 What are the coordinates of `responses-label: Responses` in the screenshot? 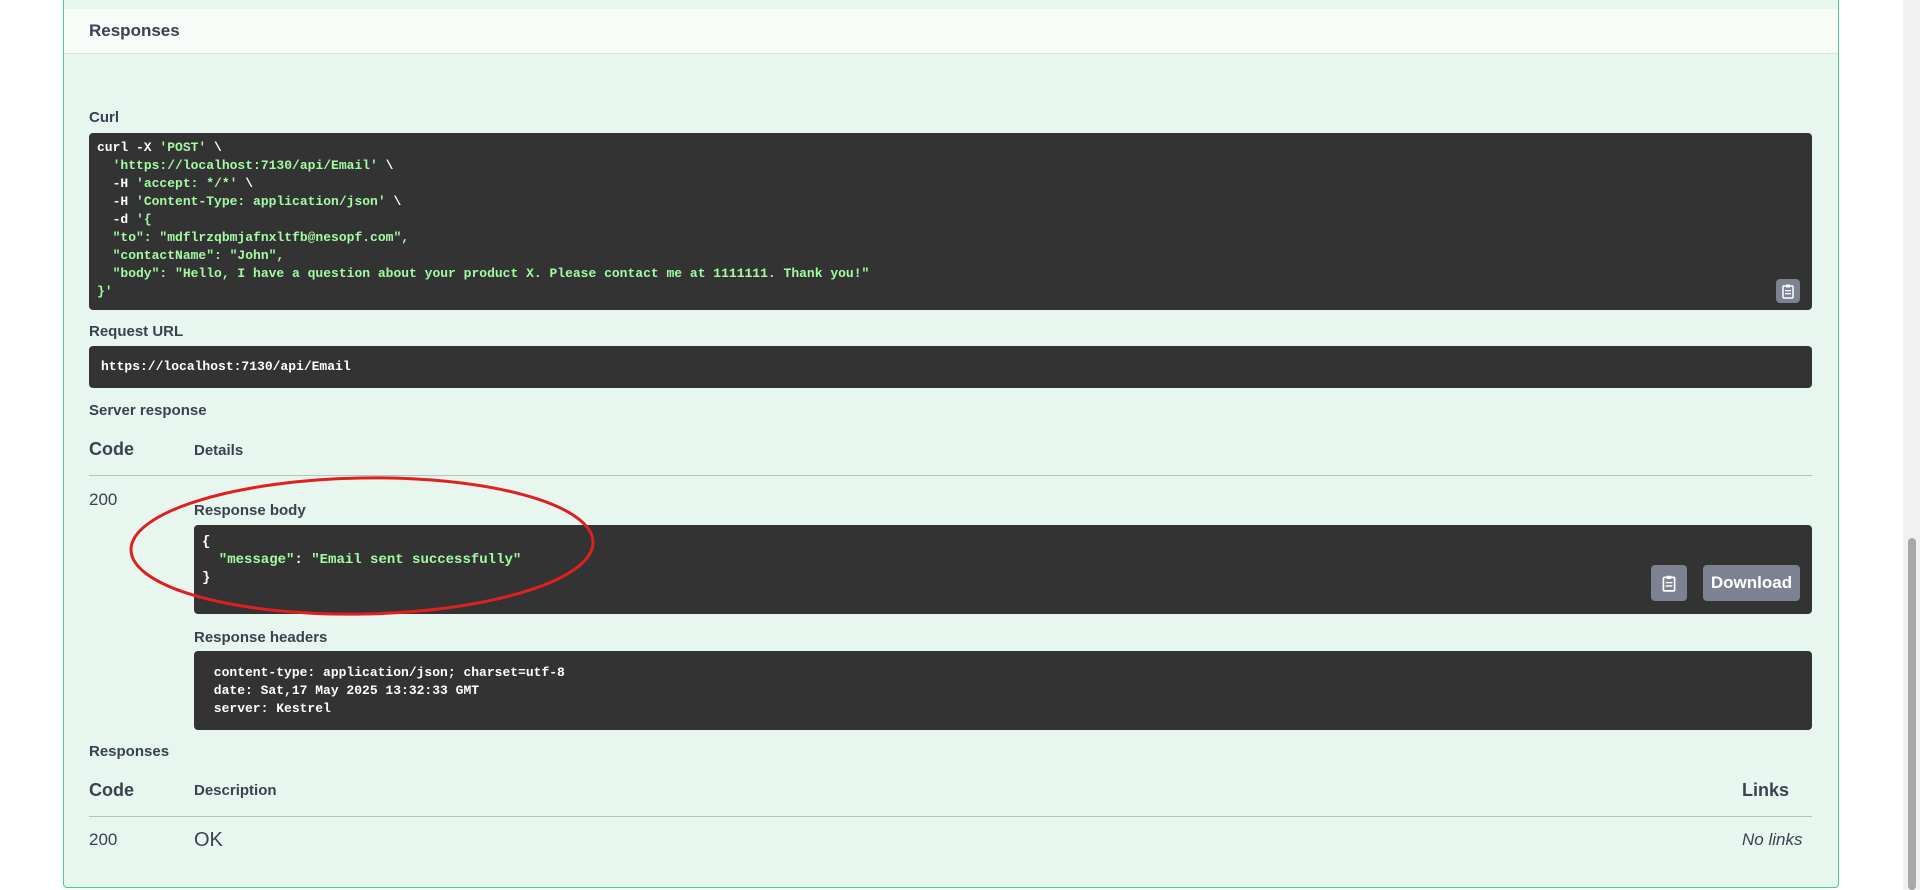 It's located at (129, 751).